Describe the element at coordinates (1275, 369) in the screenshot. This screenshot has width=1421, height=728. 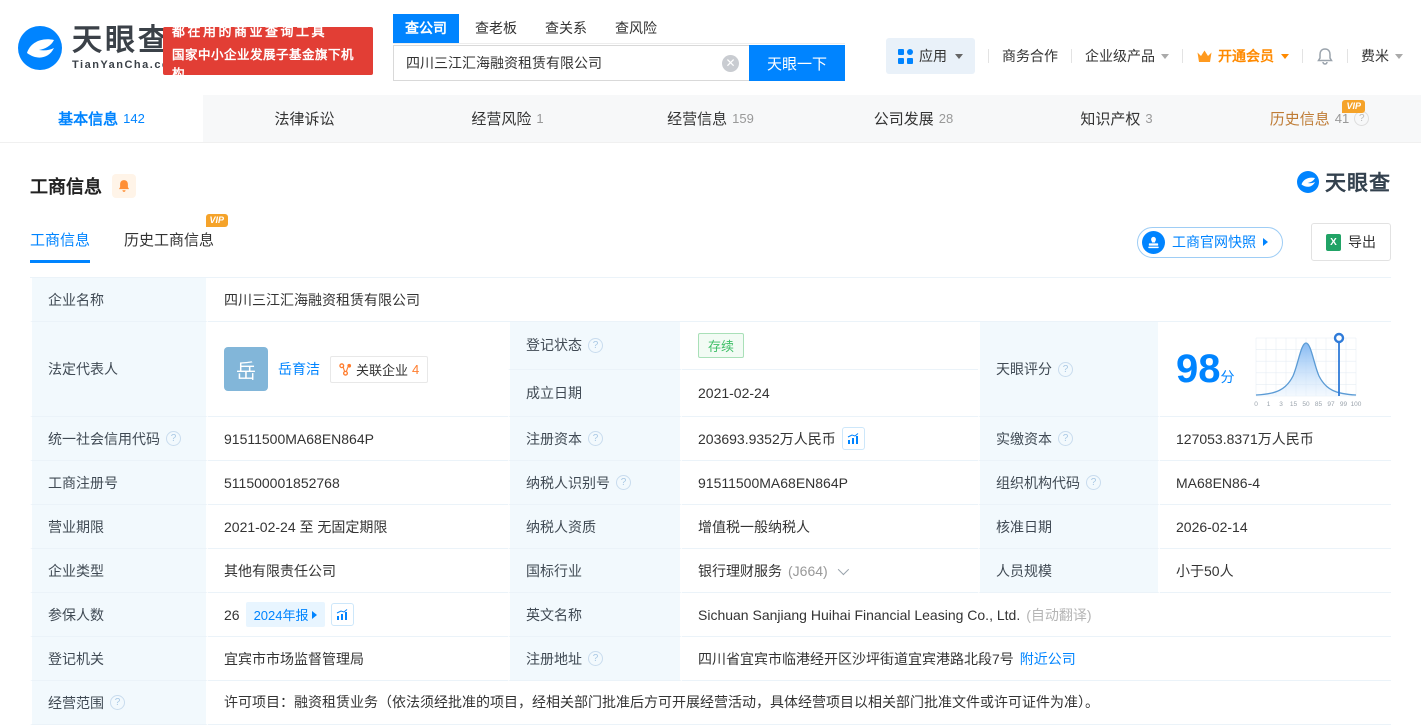
I see `value-tianyan-score: 98分 0 1 3 15 50 85 97 99 100` at that location.